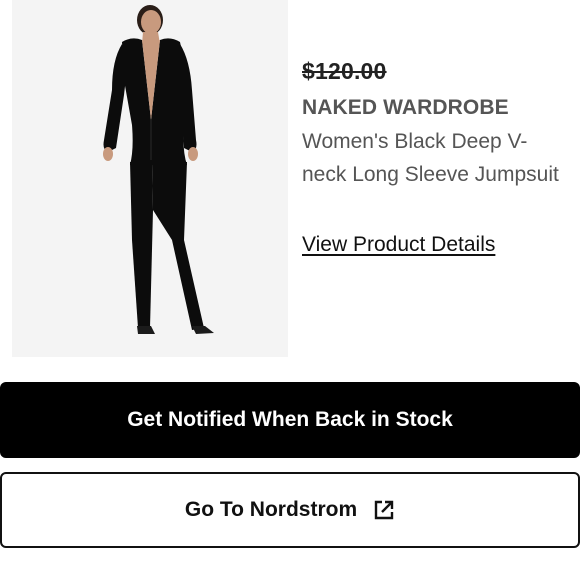  I want to click on external-link-icon, so click(384, 510).